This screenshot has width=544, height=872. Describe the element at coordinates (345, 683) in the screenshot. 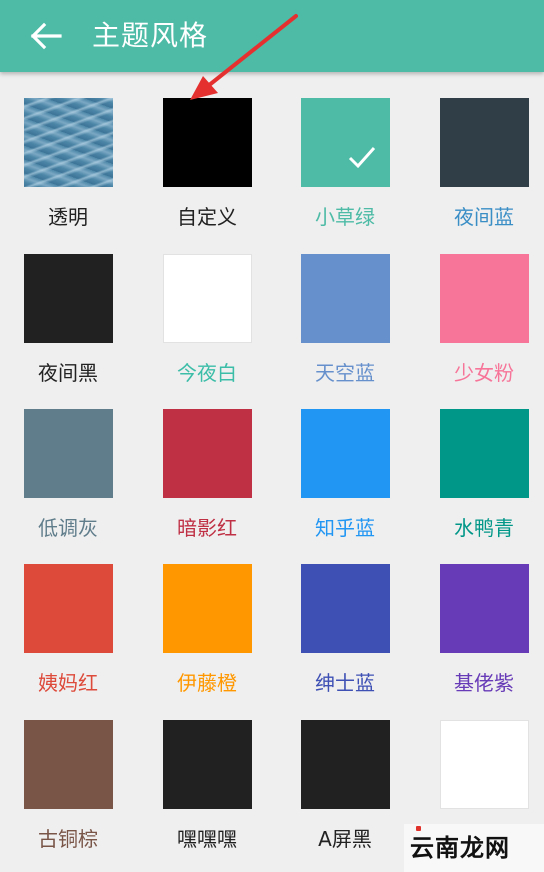

I see `theme-label: 绅士蓝` at that location.